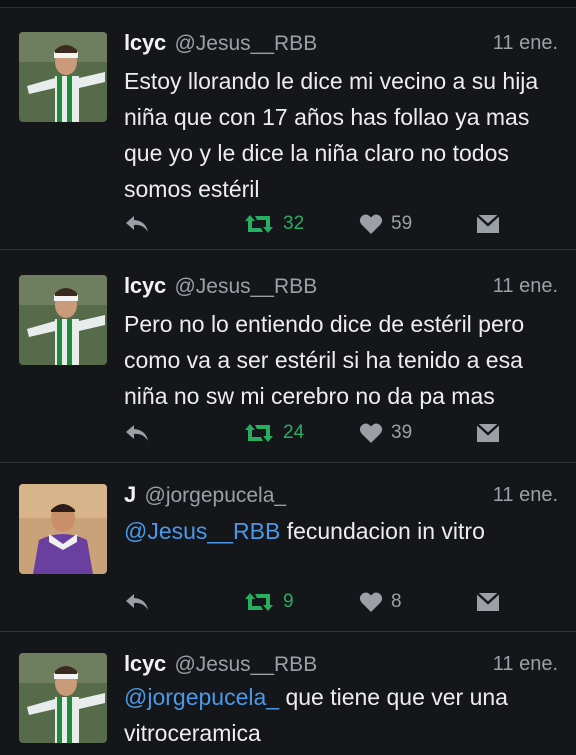 The width and height of the screenshot is (576, 755). Describe the element at coordinates (382, 531) in the screenshot. I see `tweet-text-body: fecundacion in vitro` at that location.